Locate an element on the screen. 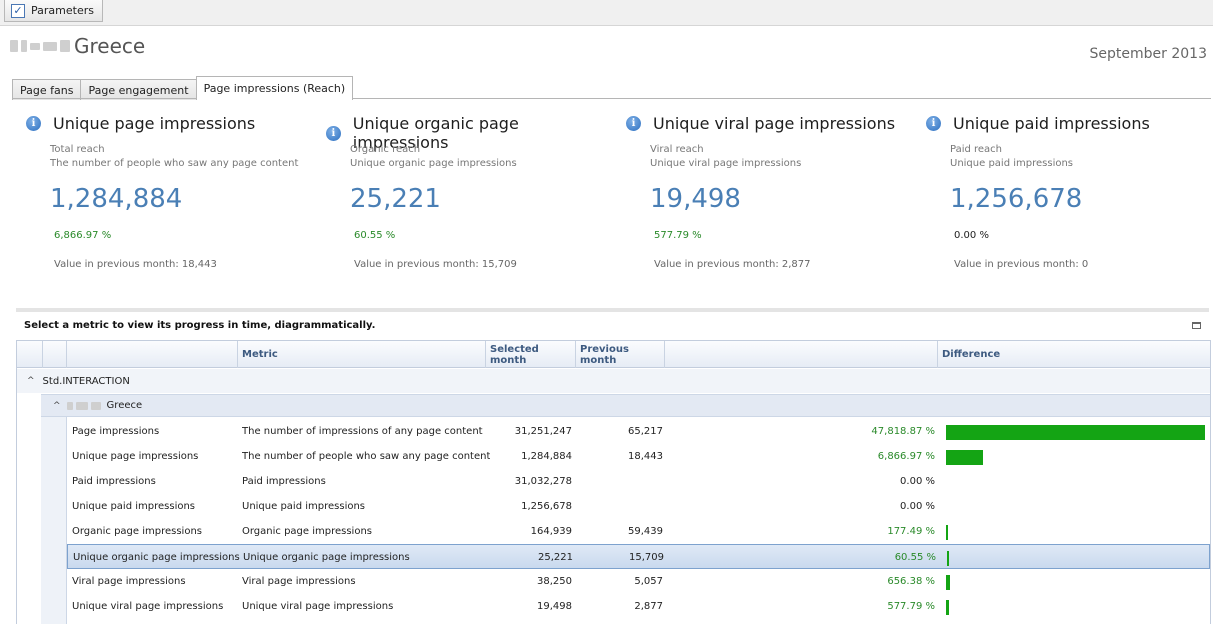  minimize-icon is located at coordinates (1196, 325).